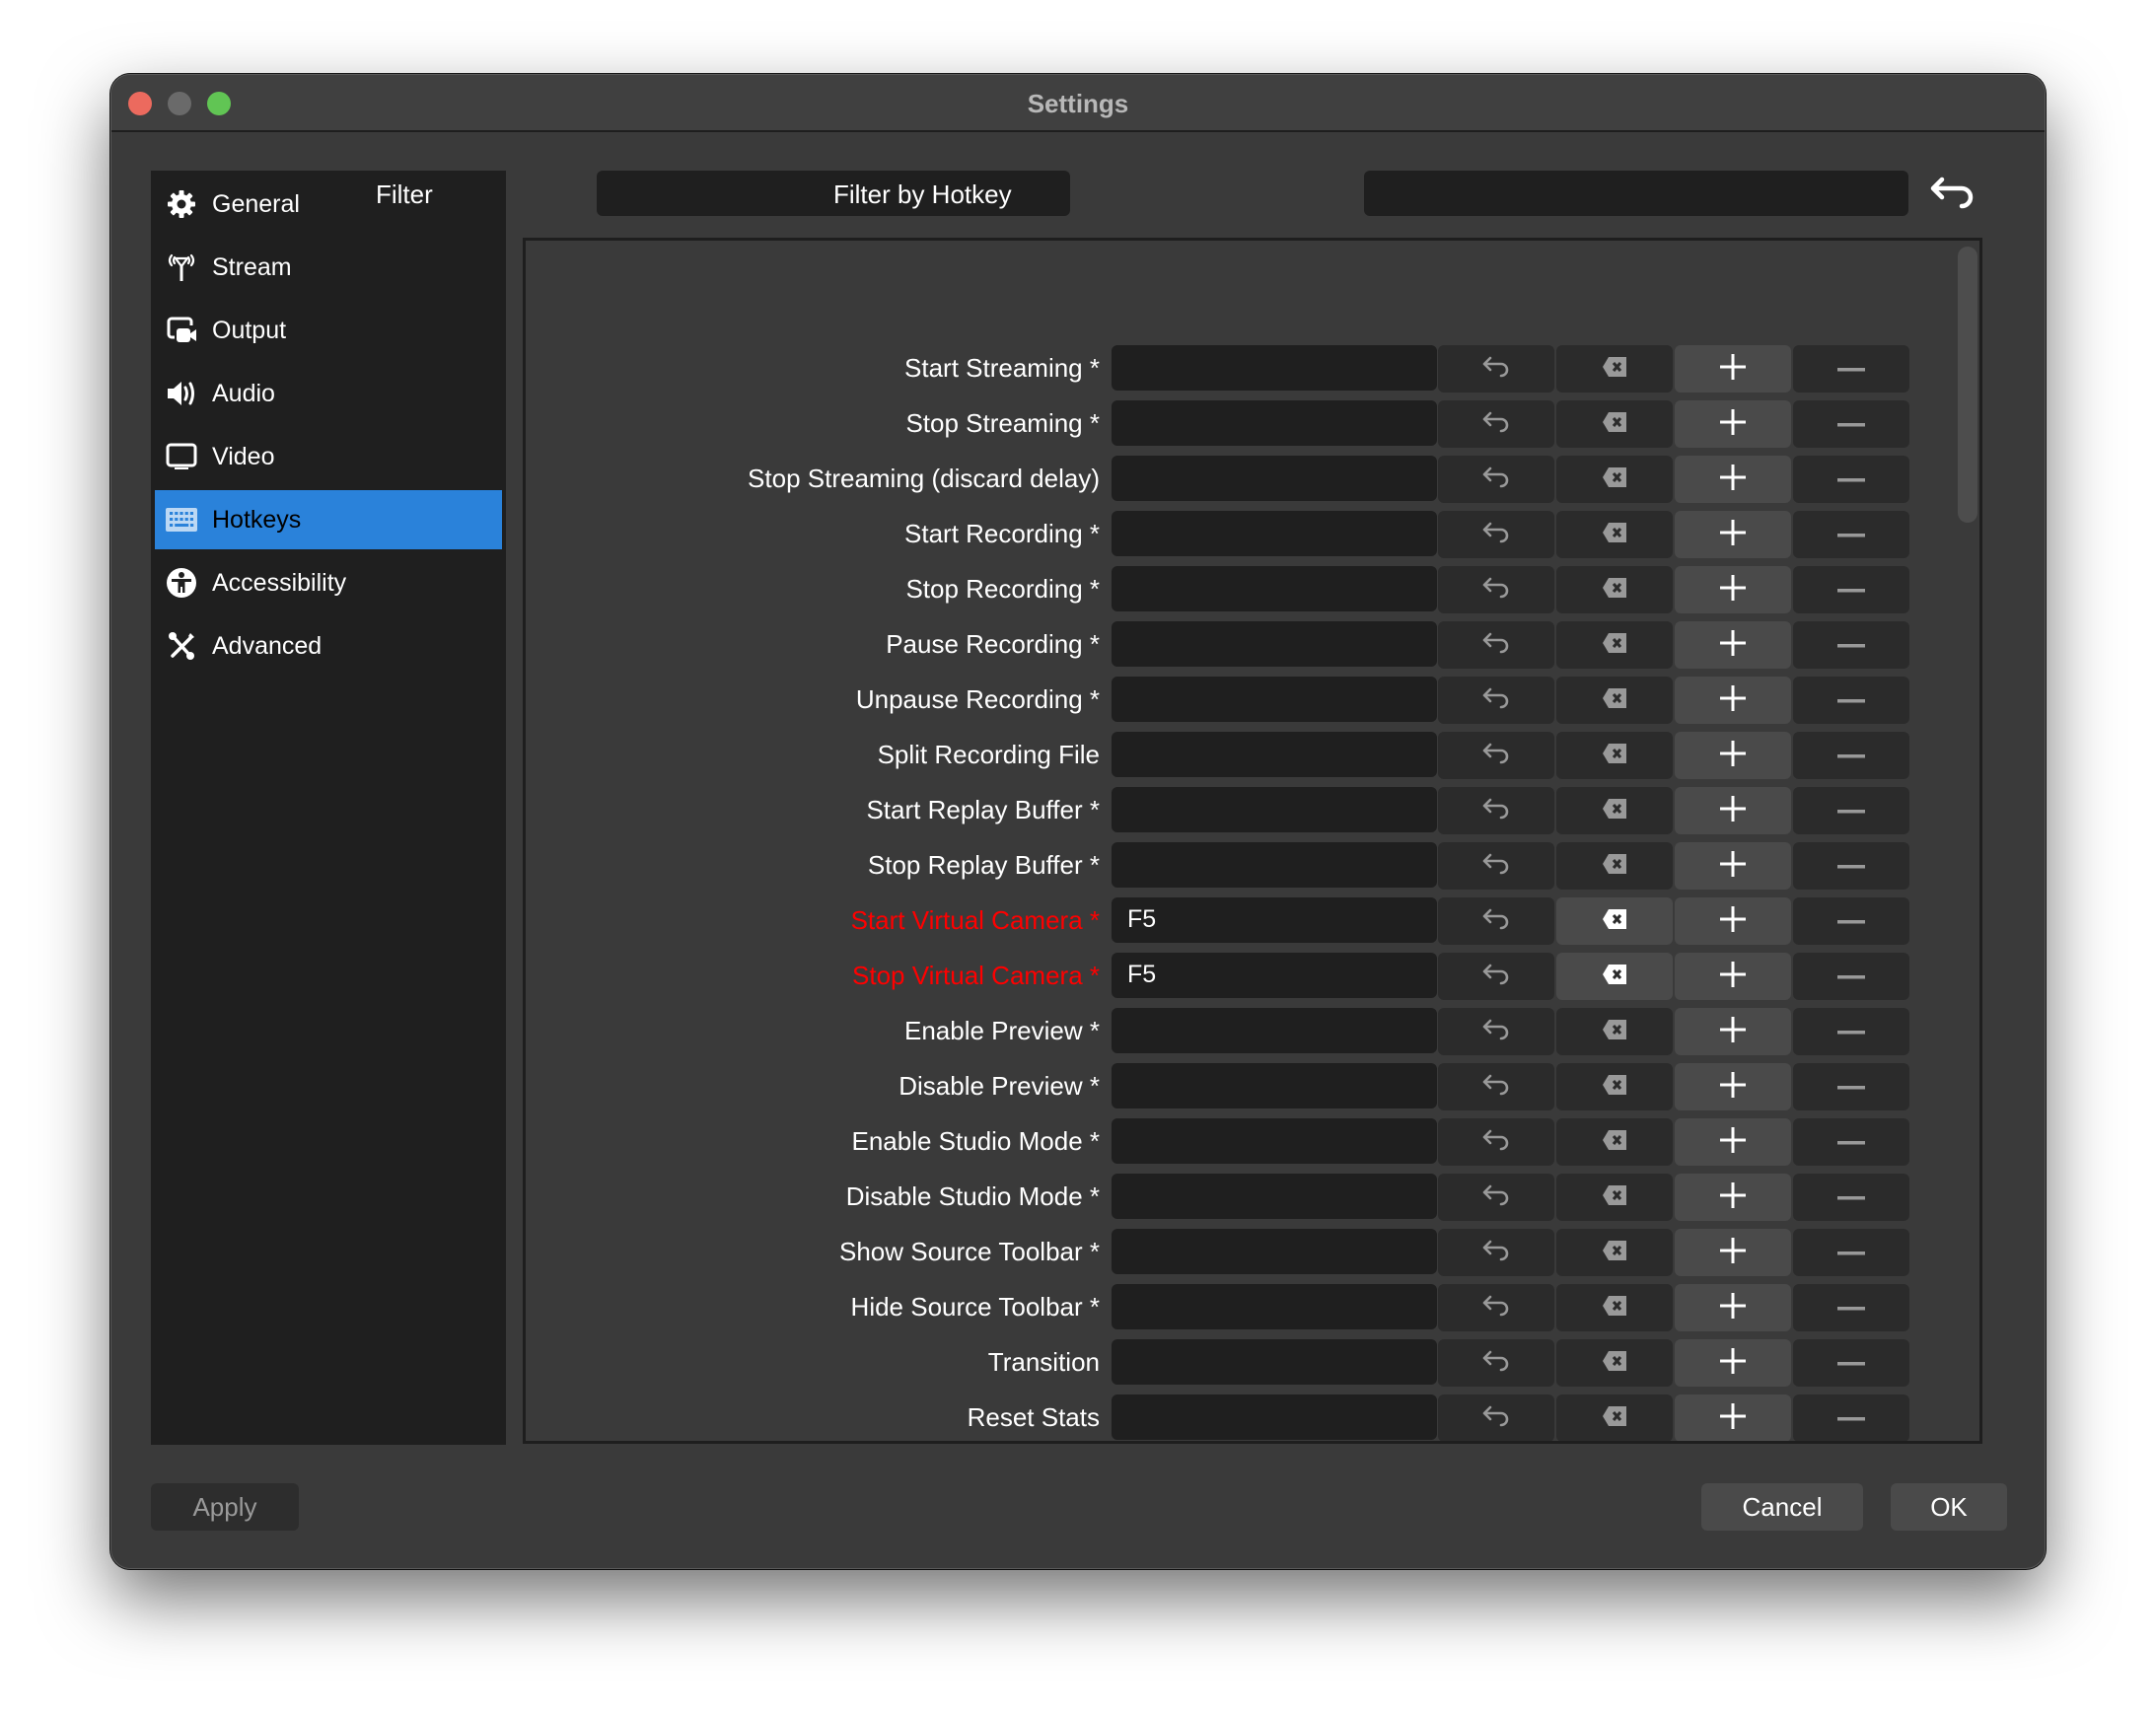  What do you see at coordinates (1949, 1507) in the screenshot?
I see `ok-button: OK` at bounding box center [1949, 1507].